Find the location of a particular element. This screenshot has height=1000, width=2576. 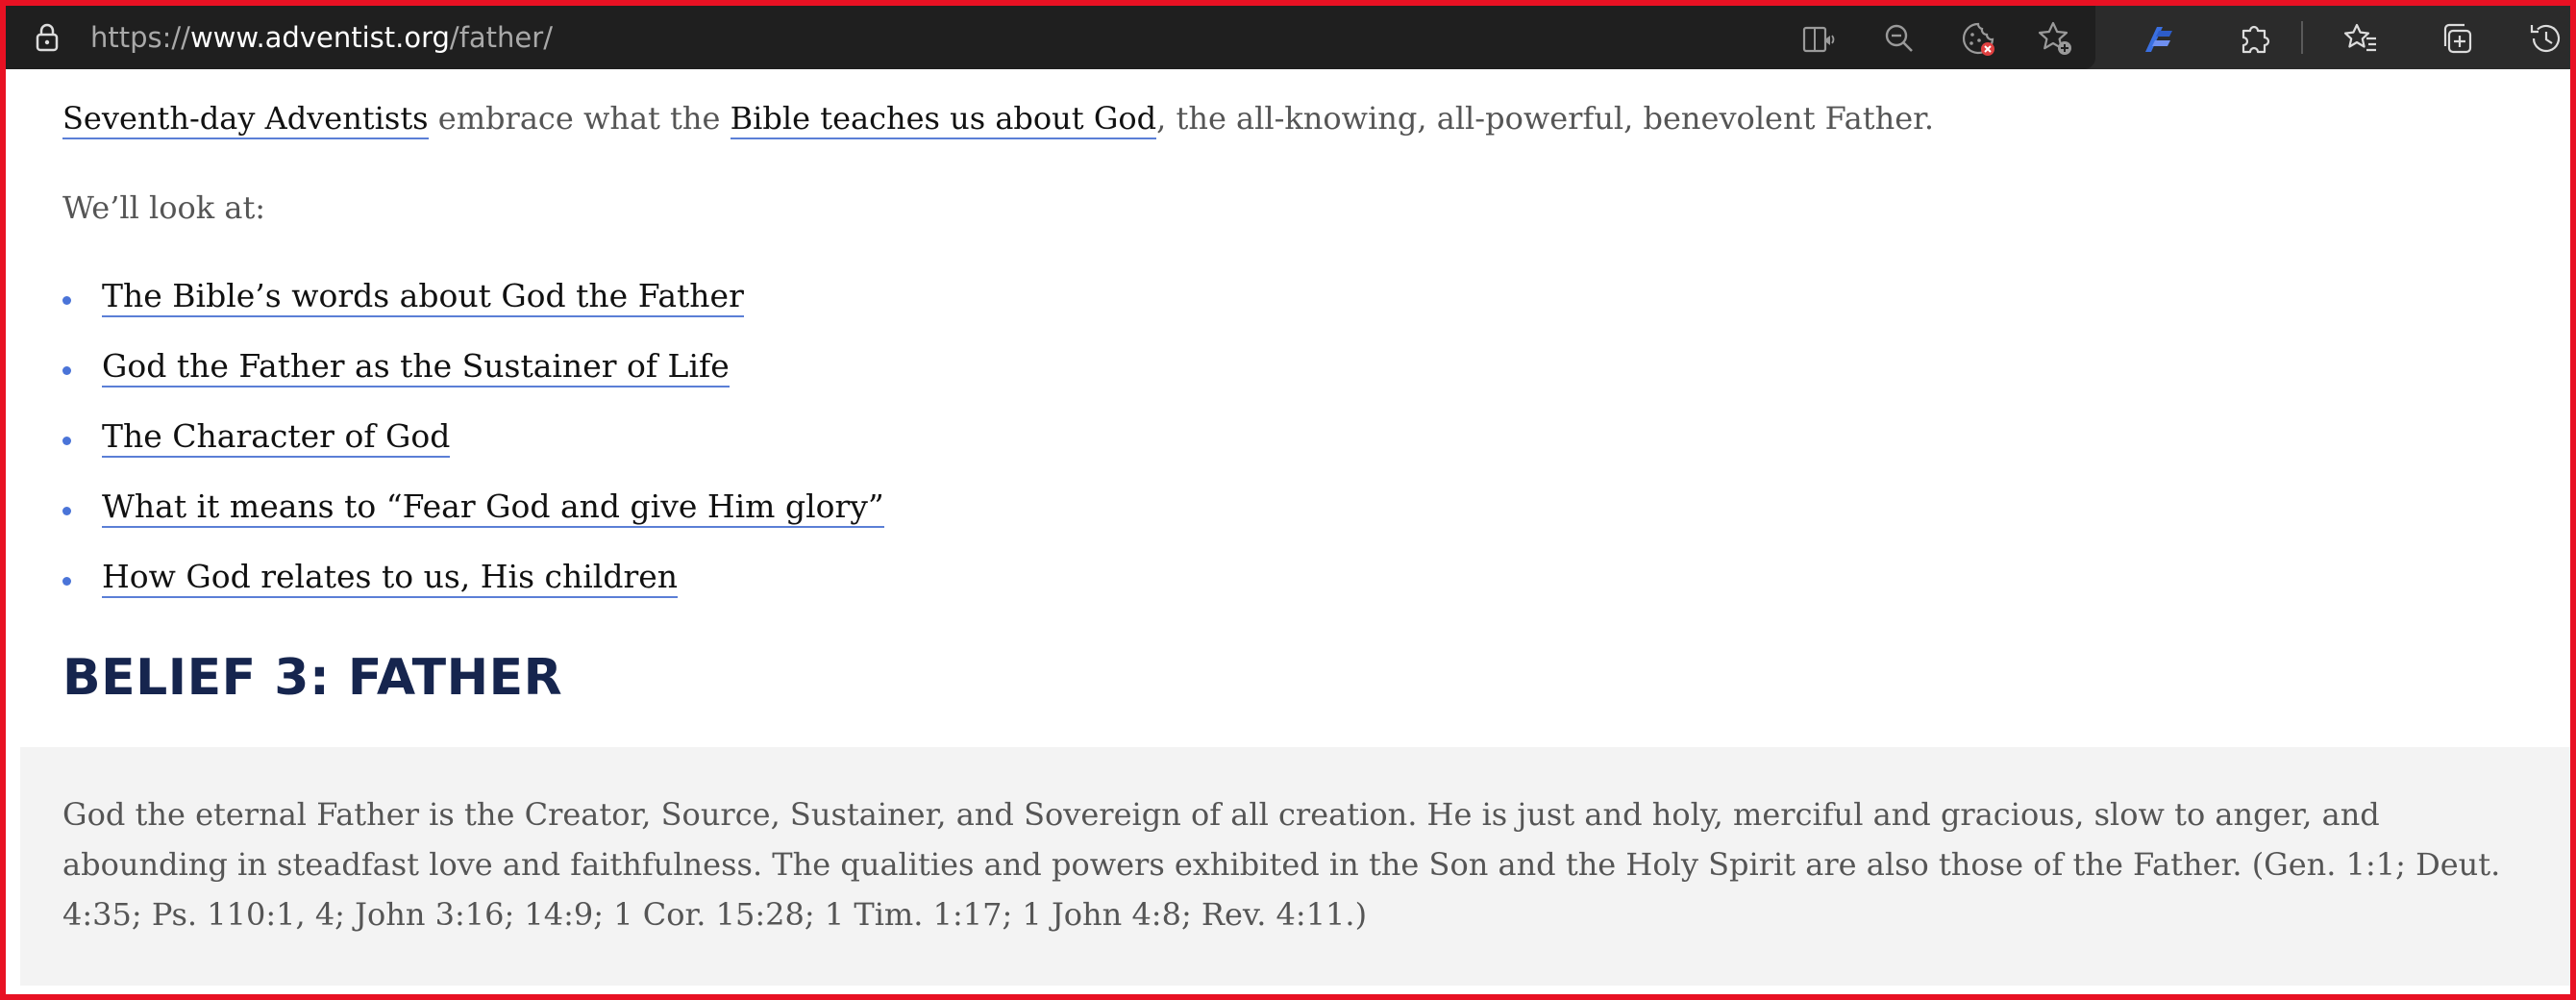

browser-toolbar: https://www.adventist.org/father/ is located at coordinates (1288, 37).